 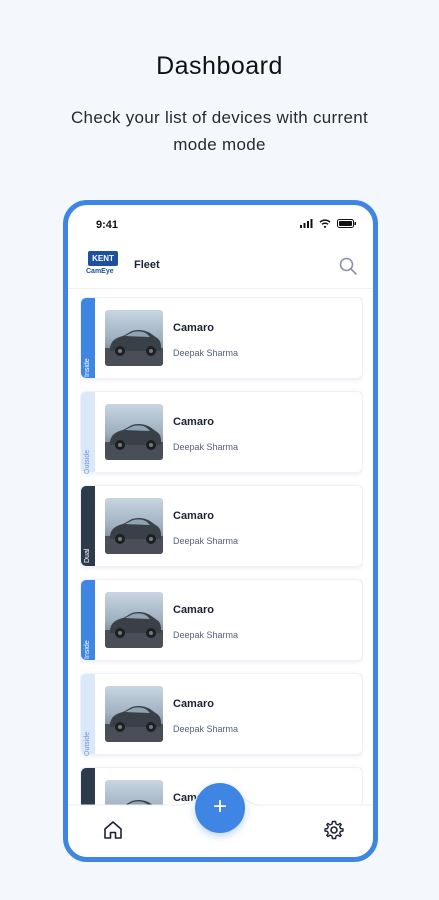 What do you see at coordinates (100, 271) in the screenshot?
I see `logo-cameye-text: CamEye` at bounding box center [100, 271].